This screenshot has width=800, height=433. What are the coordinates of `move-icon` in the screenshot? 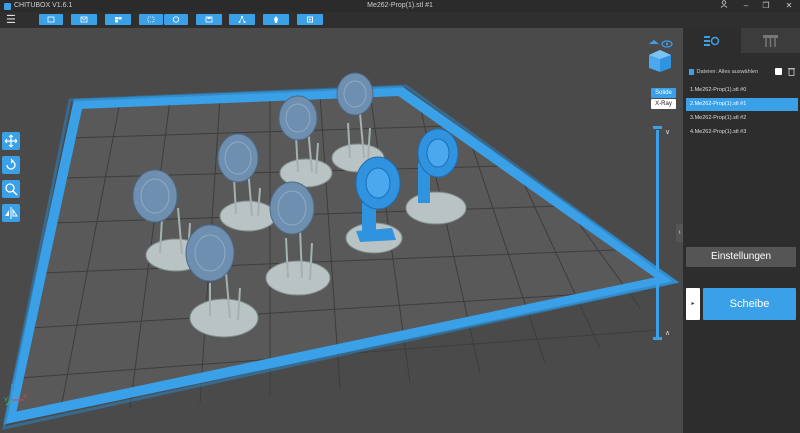 It's located at (11, 141).